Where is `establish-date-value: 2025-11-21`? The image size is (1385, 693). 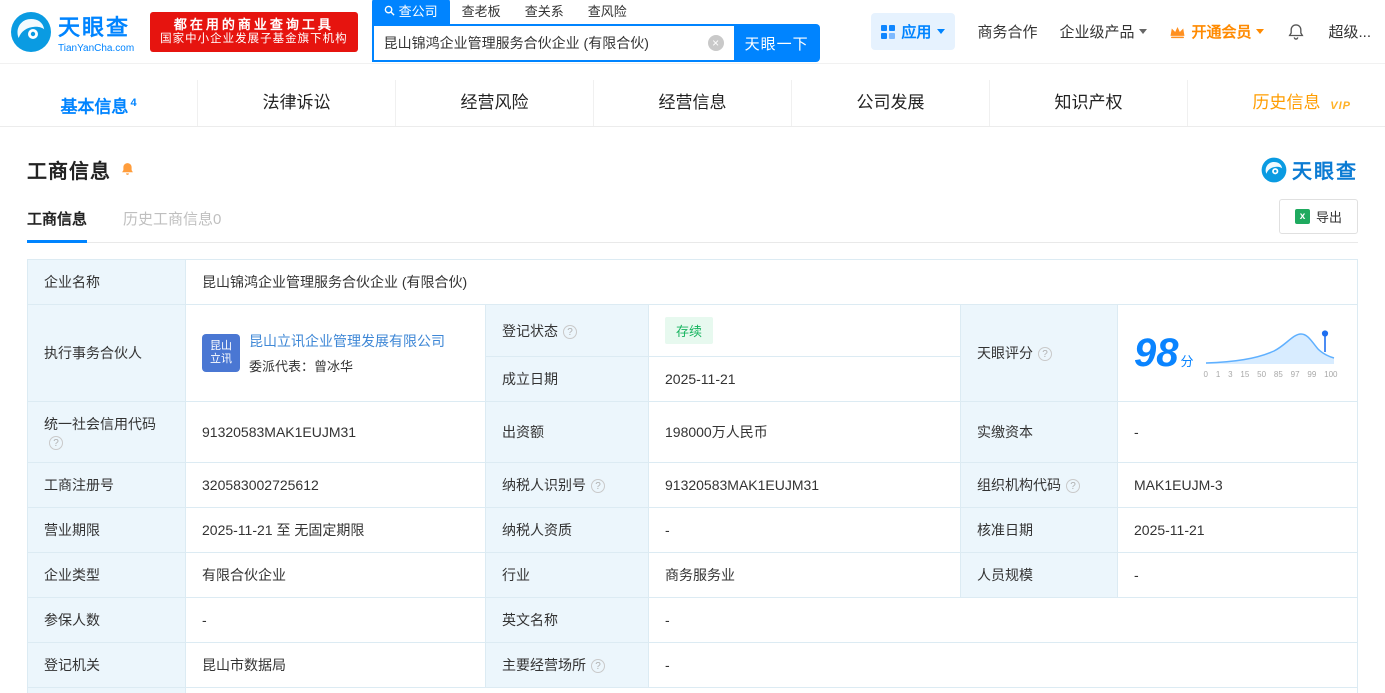 establish-date-value: 2025-11-21 is located at coordinates (804, 379).